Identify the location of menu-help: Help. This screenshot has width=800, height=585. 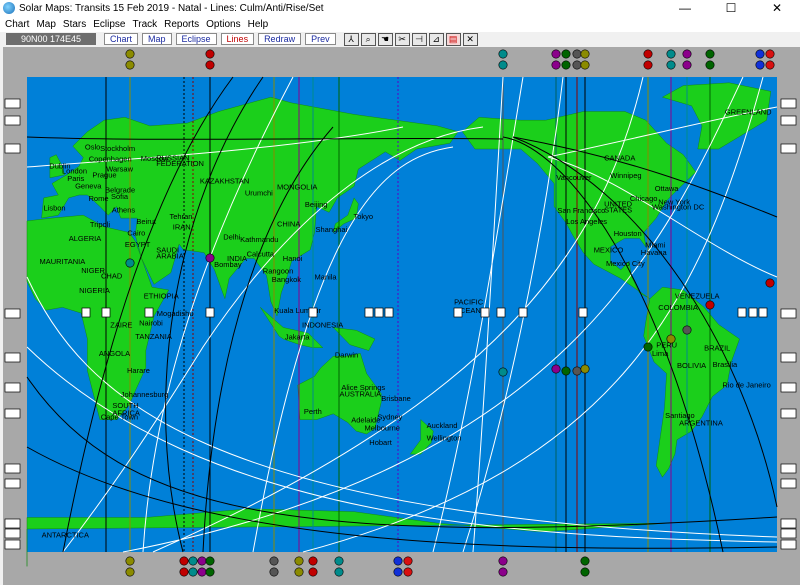
(260, 24).